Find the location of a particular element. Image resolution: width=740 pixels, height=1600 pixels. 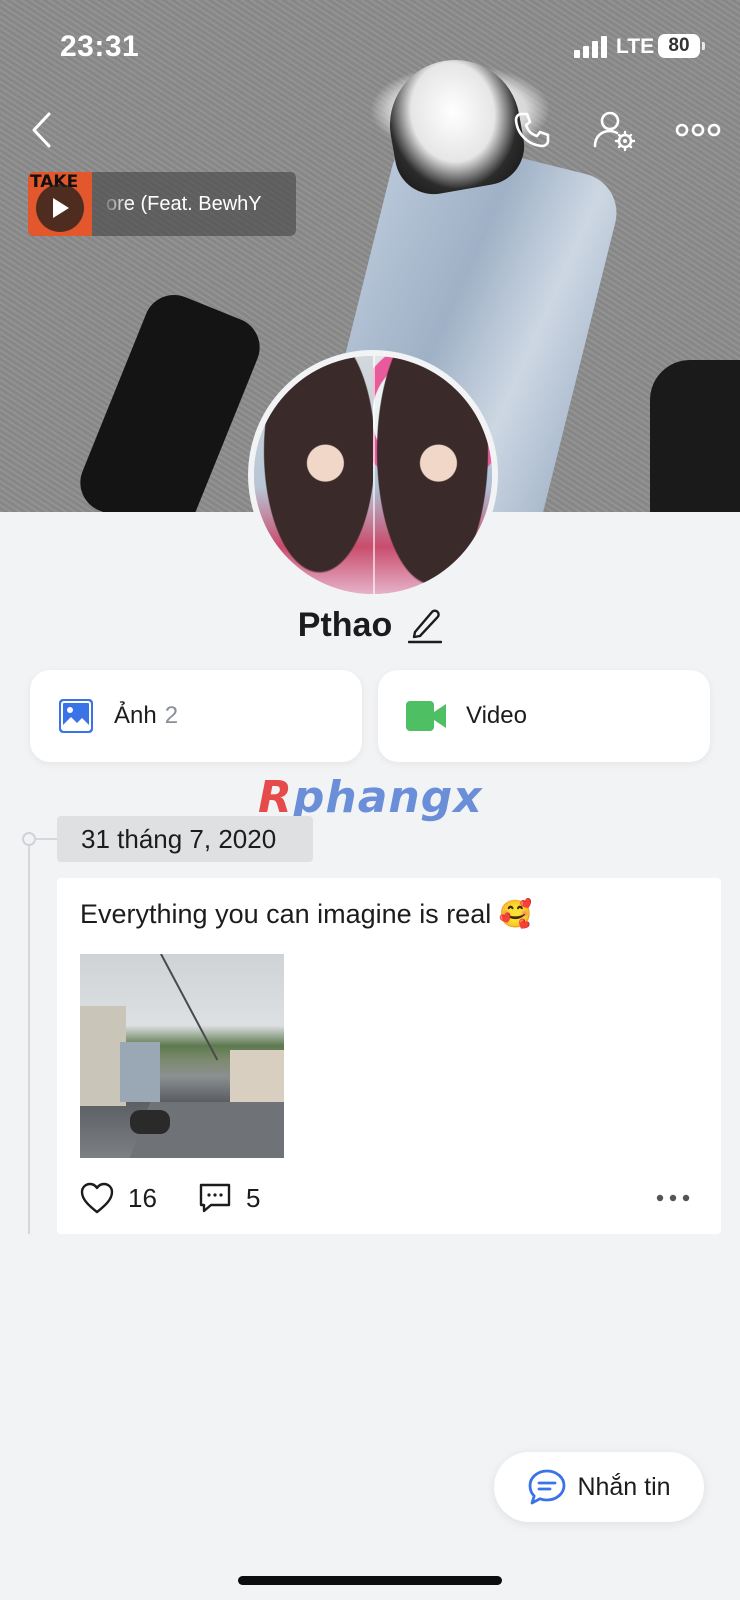

like-count: 16 is located at coordinates (142, 1197).